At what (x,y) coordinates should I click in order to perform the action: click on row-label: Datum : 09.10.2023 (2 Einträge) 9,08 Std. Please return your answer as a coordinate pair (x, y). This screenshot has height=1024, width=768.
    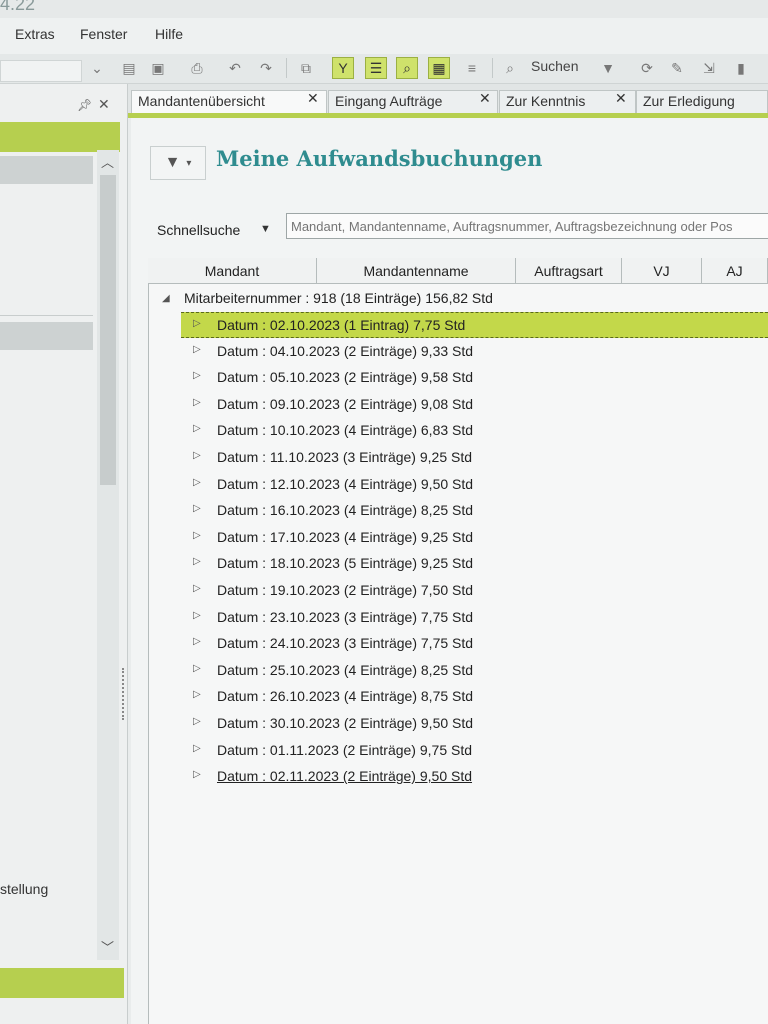
    Looking at the image, I should click on (345, 403).